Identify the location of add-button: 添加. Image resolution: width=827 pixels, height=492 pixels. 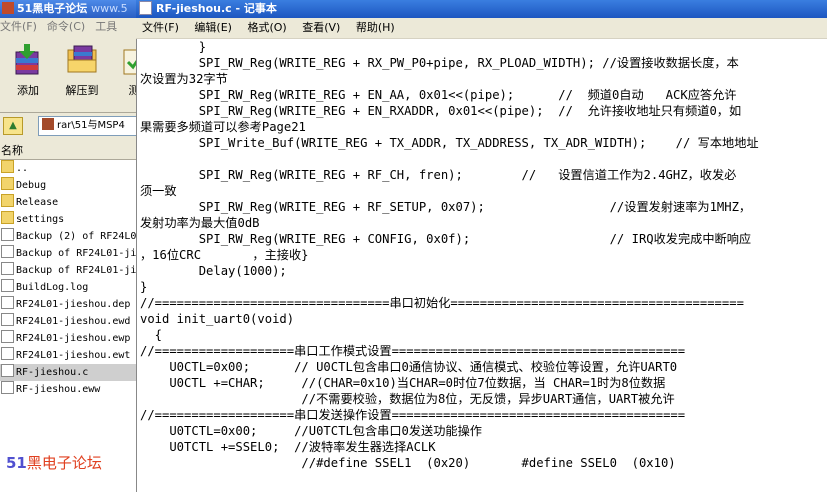
(28, 70).